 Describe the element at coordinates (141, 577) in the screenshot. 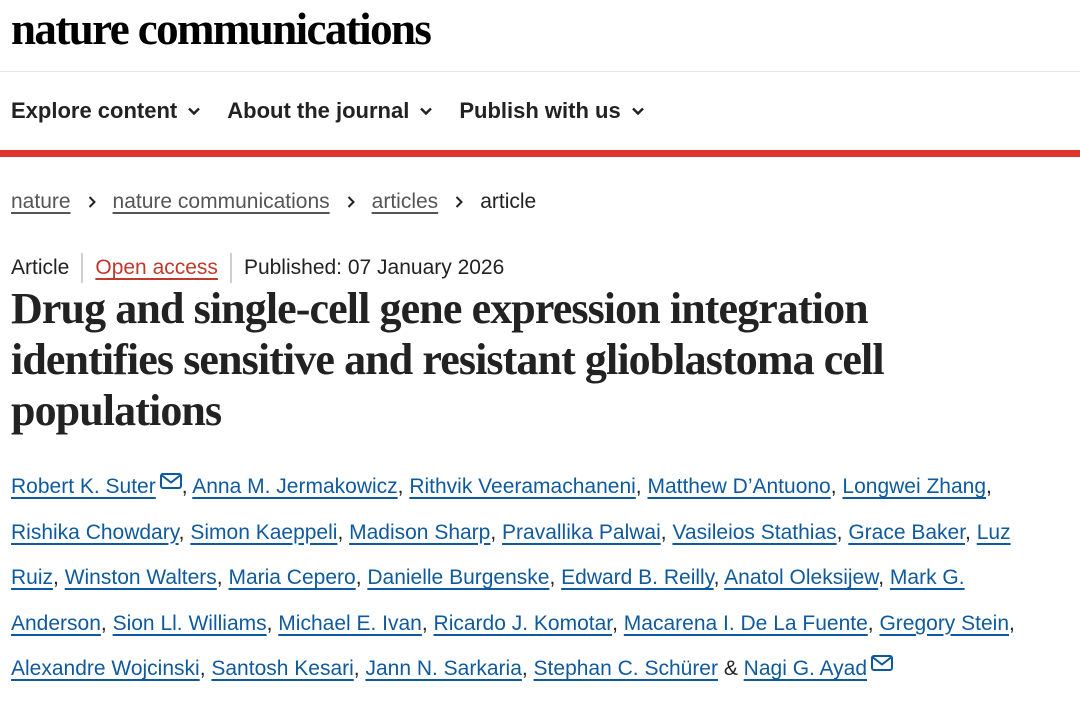

I see `author-link: Winston Walters` at that location.